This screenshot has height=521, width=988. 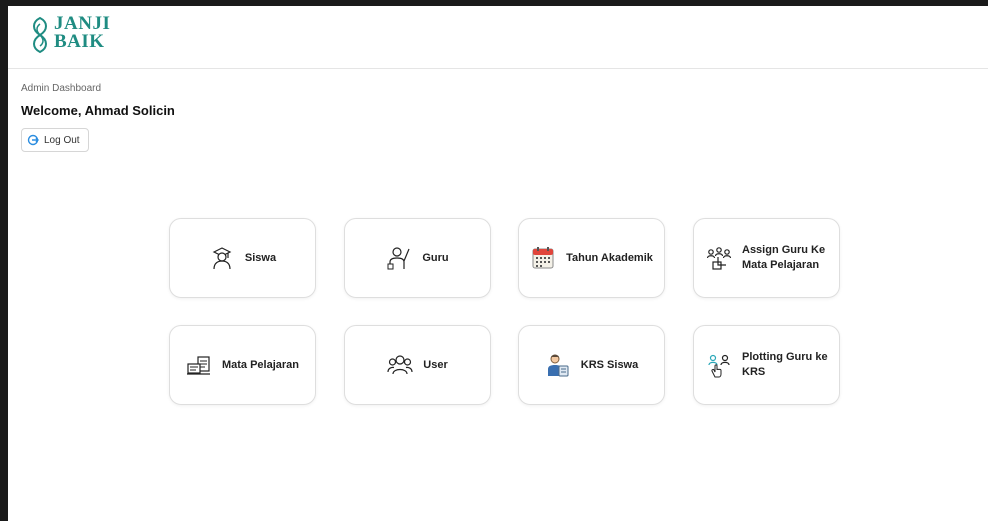 I want to click on logout-label: Log Out, so click(x=62, y=140).